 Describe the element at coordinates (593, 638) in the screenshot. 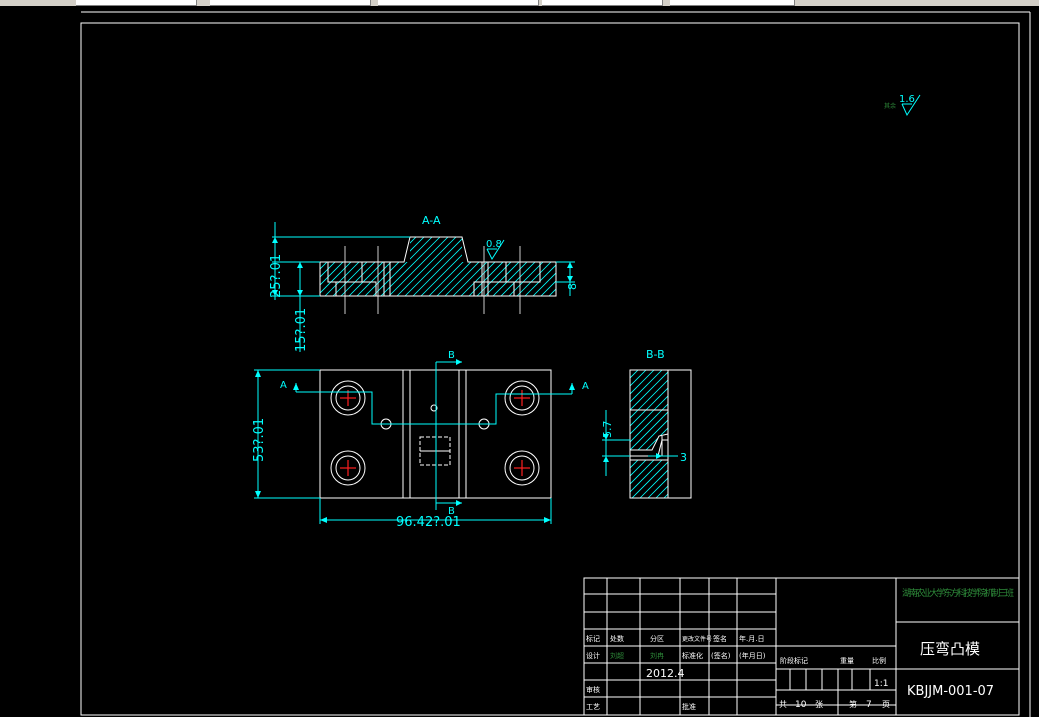

I see `svg-text: 标记` at that location.